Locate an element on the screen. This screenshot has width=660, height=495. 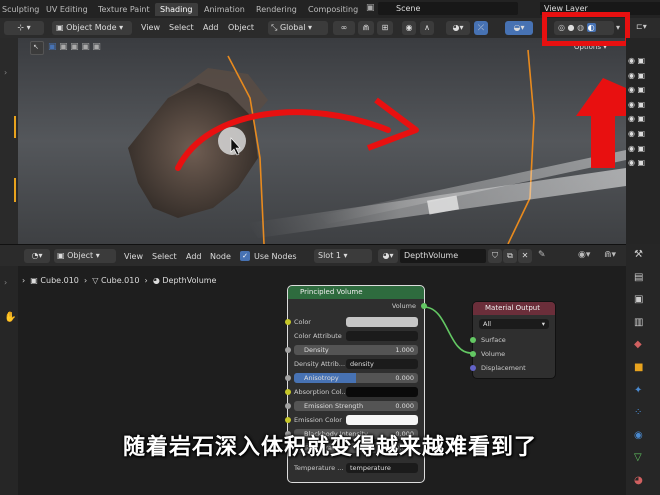
material-properties-icon: ◕ is located at coordinates (638, 481).